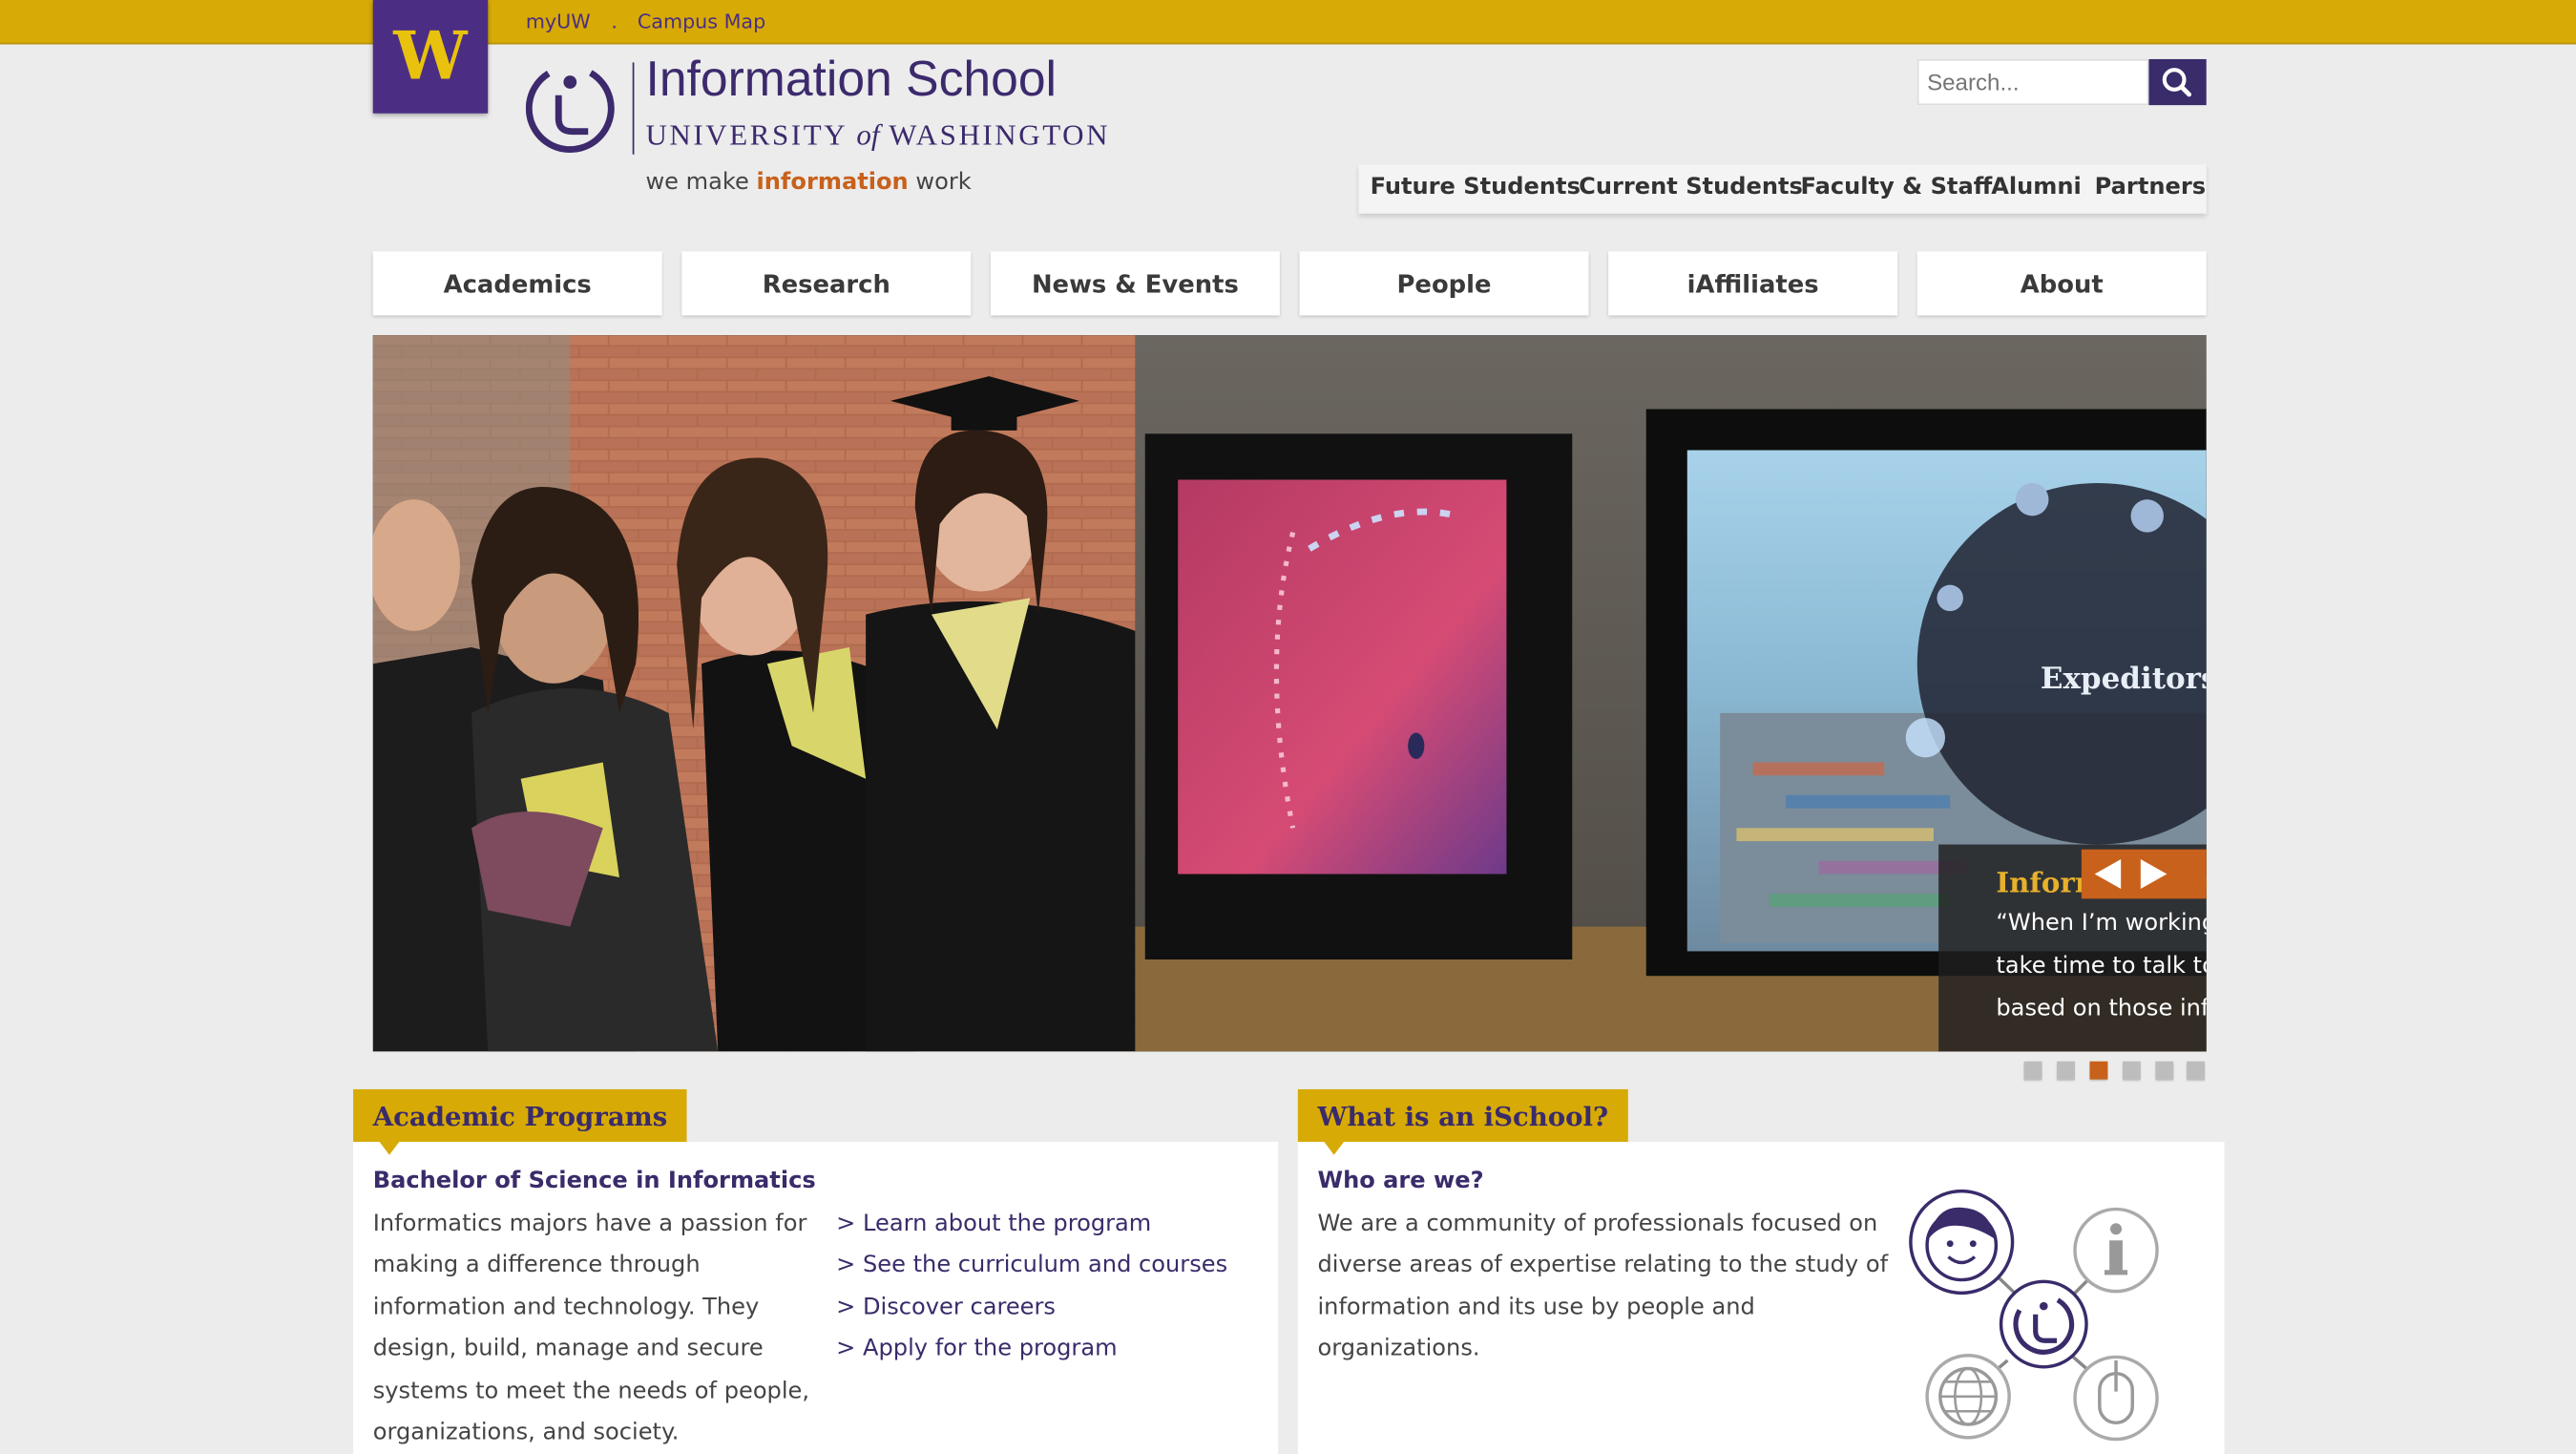  What do you see at coordinates (1031, 1265) in the screenshot?
I see `curriculum-link: > See the curriculum and courses` at bounding box center [1031, 1265].